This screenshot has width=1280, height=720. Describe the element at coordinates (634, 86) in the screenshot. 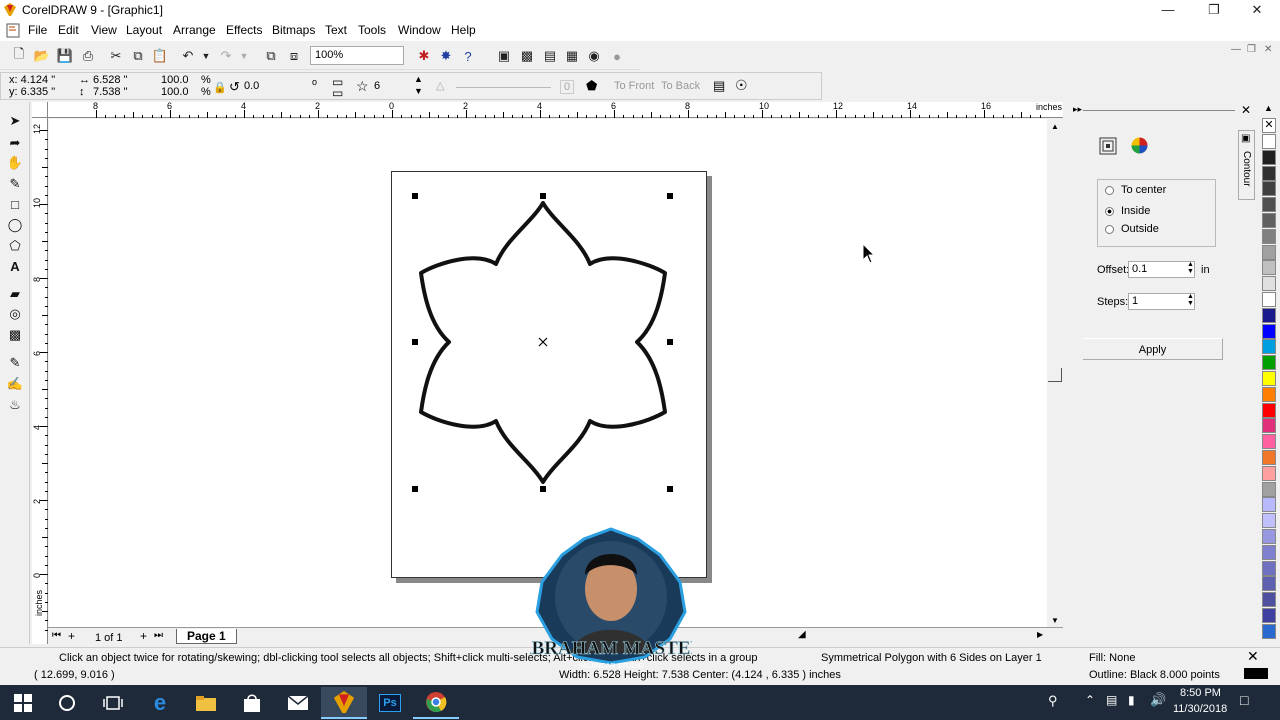

I see `to-front-button: To Front` at that location.